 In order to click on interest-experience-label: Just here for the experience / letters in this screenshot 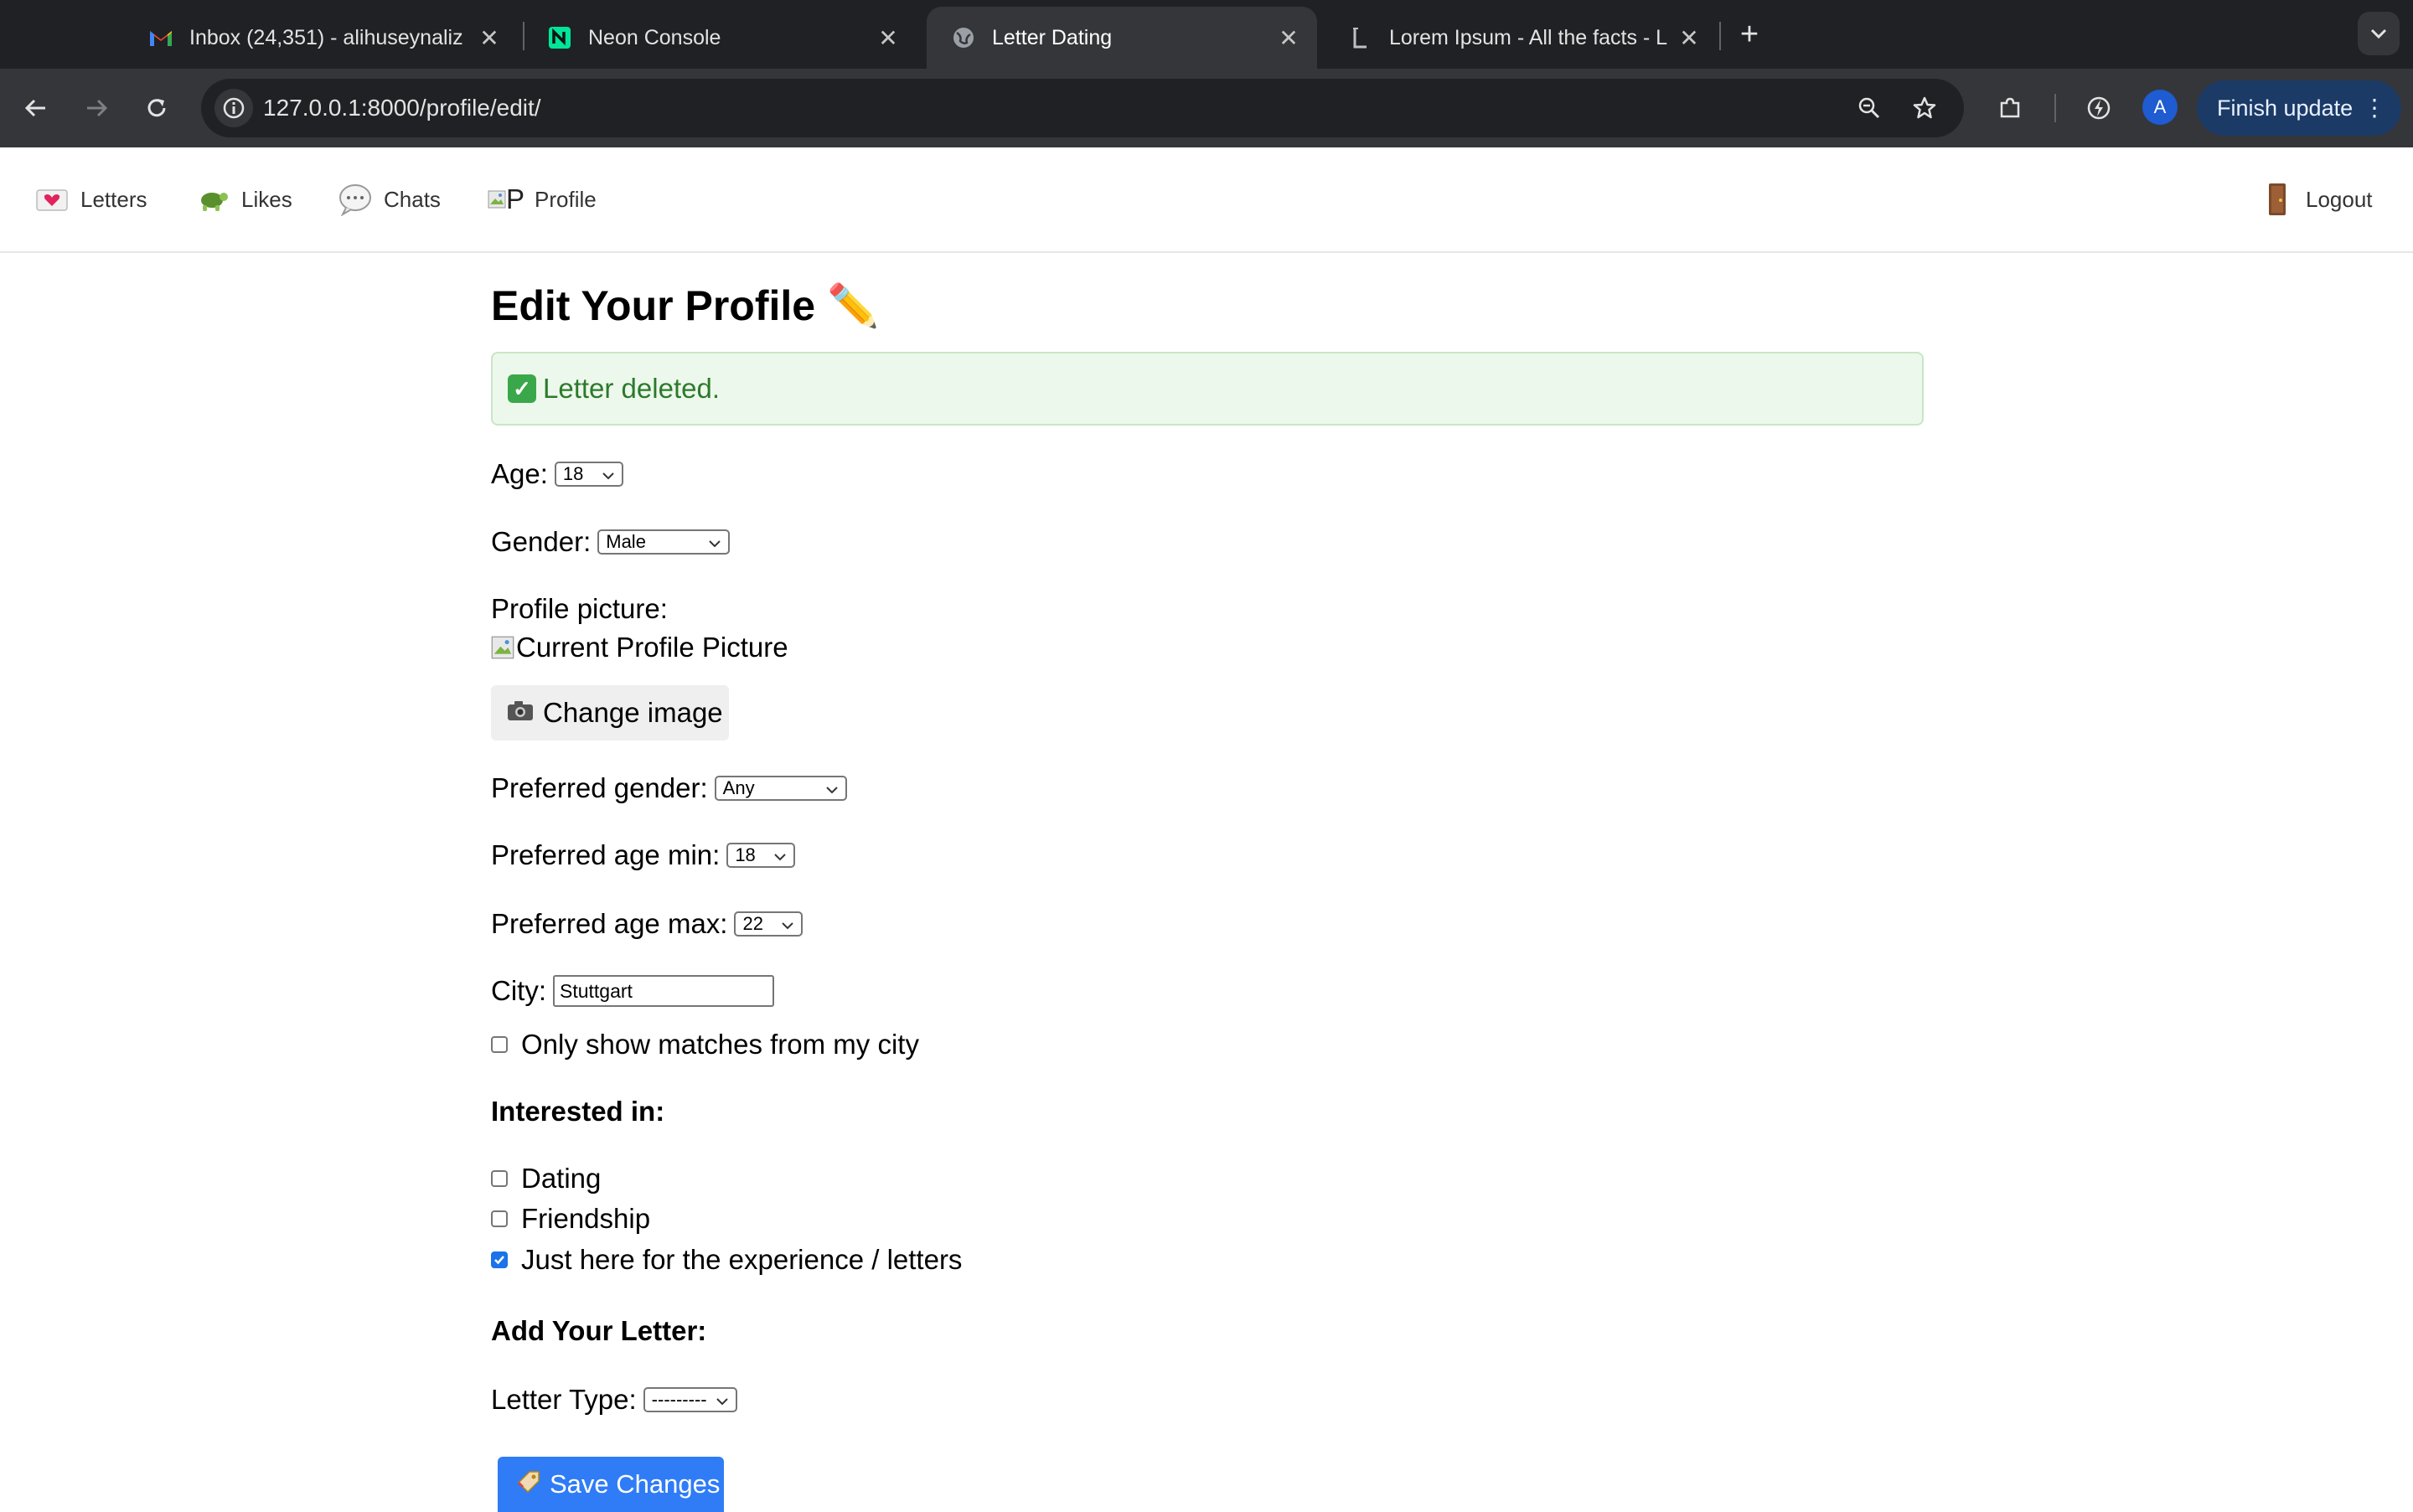, I will do `click(742, 1259)`.